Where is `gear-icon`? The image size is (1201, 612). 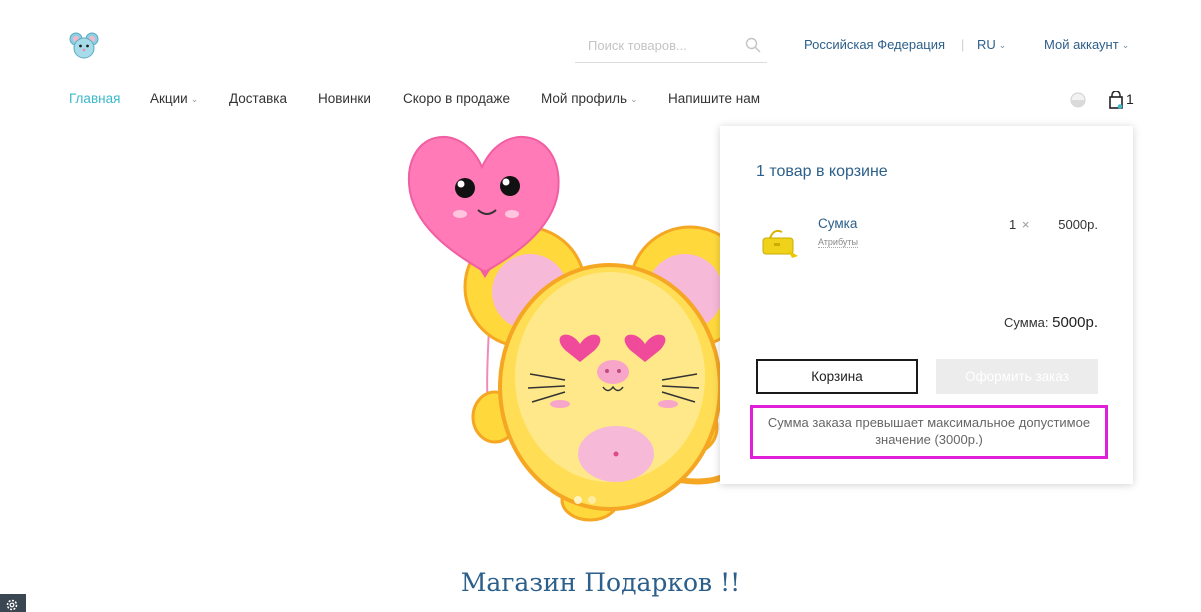 gear-icon is located at coordinates (12, 605).